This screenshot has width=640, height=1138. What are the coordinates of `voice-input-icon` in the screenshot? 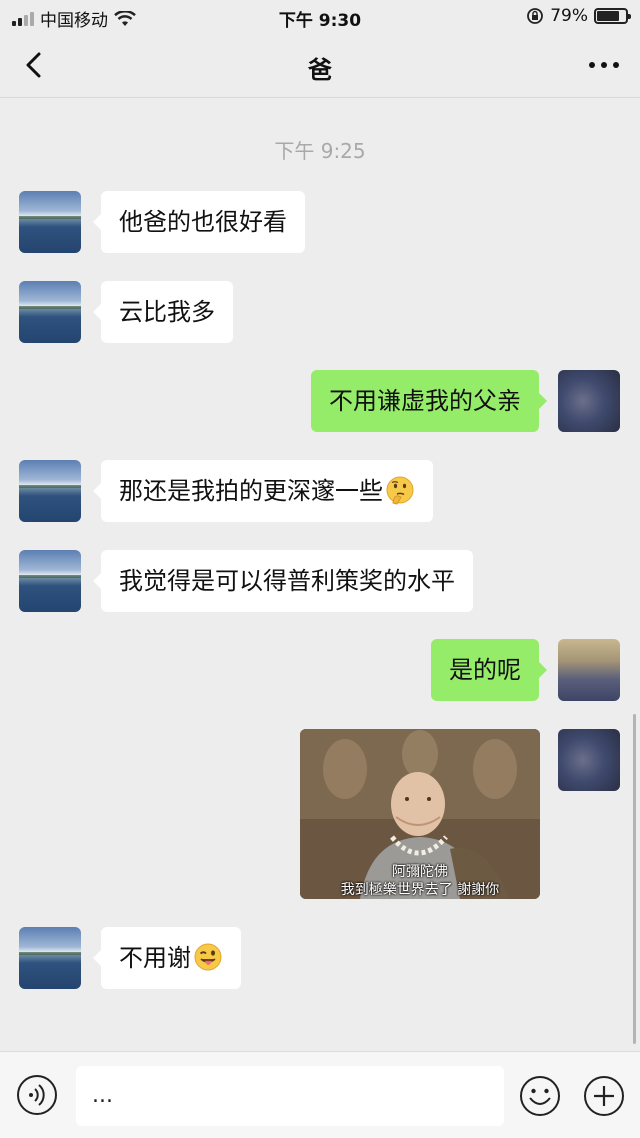 It's located at (37, 1095).